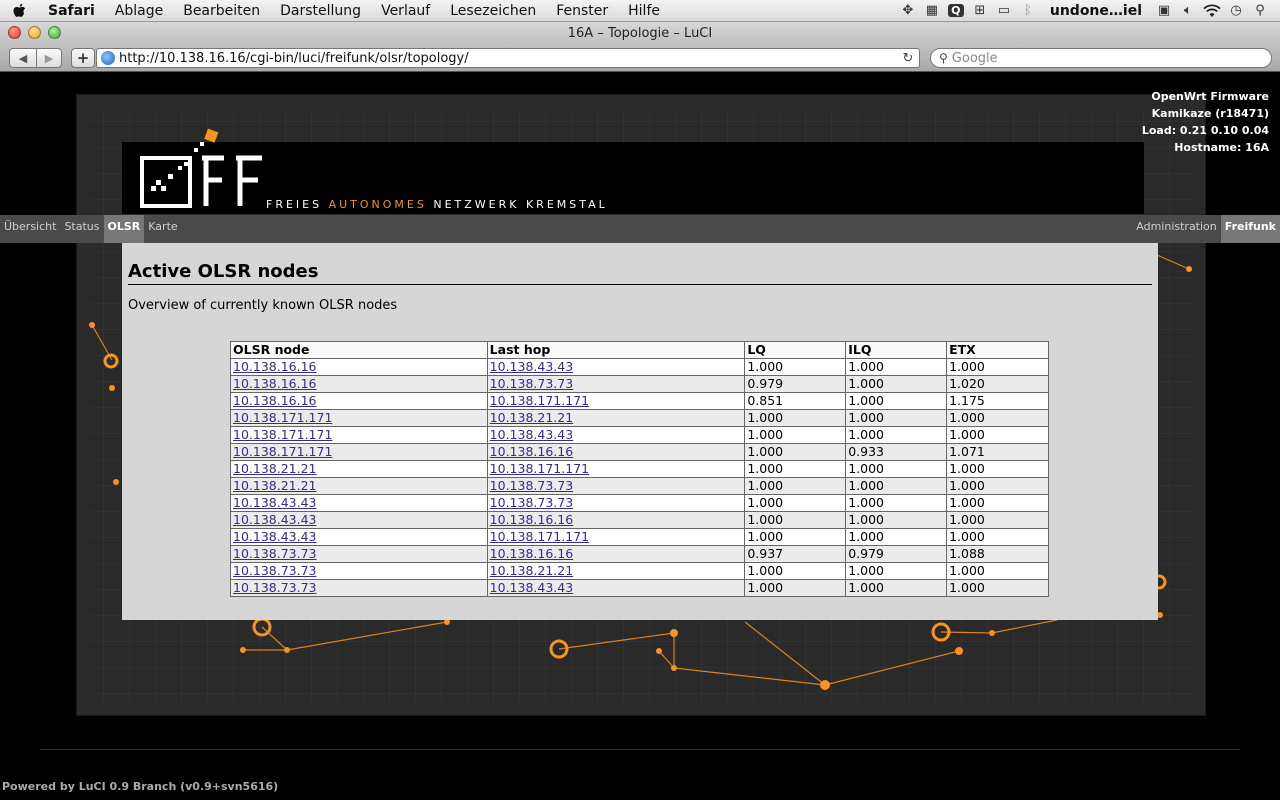 The height and width of the screenshot is (800, 1280). I want to click on table-row: 10.138.43.43 10.138.16.16 1.000 1.000 1.000, so click(639, 520).